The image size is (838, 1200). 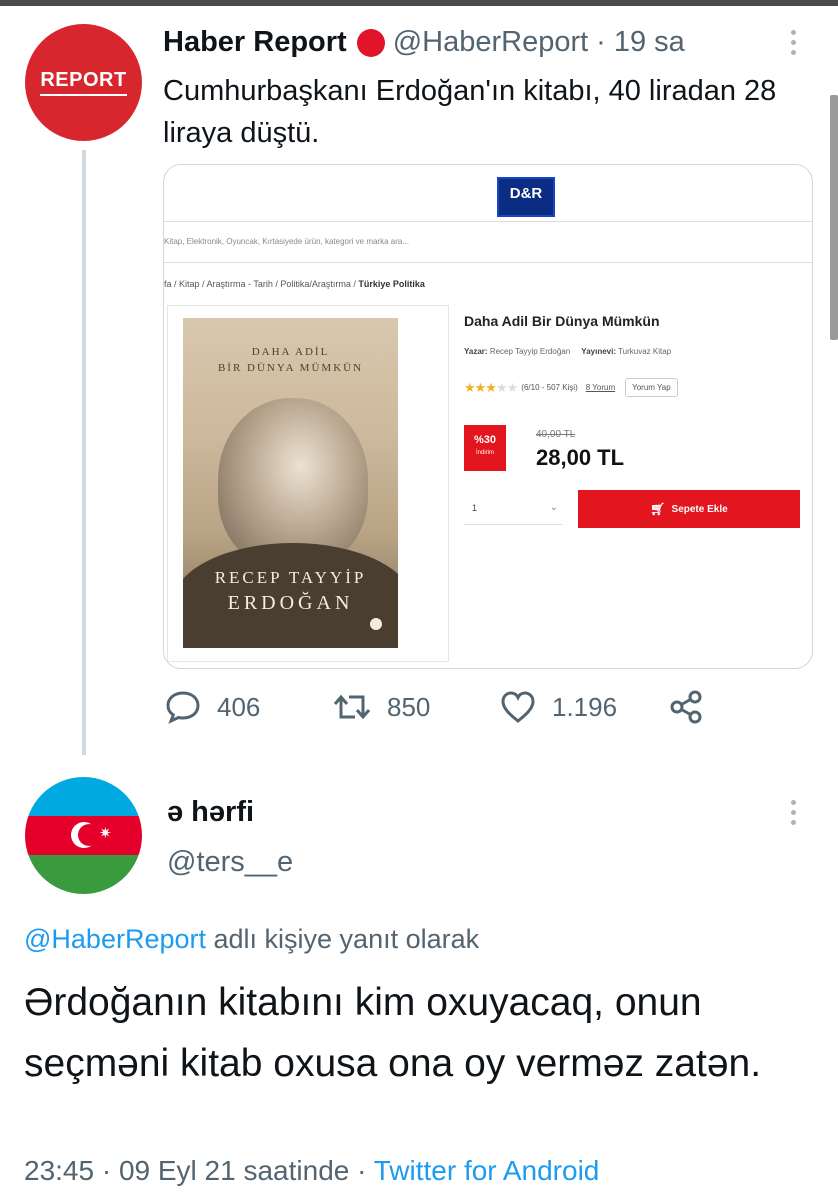 I want to click on product-title: Daha Adil Bir Dünya Mümkün, so click(x=562, y=321).